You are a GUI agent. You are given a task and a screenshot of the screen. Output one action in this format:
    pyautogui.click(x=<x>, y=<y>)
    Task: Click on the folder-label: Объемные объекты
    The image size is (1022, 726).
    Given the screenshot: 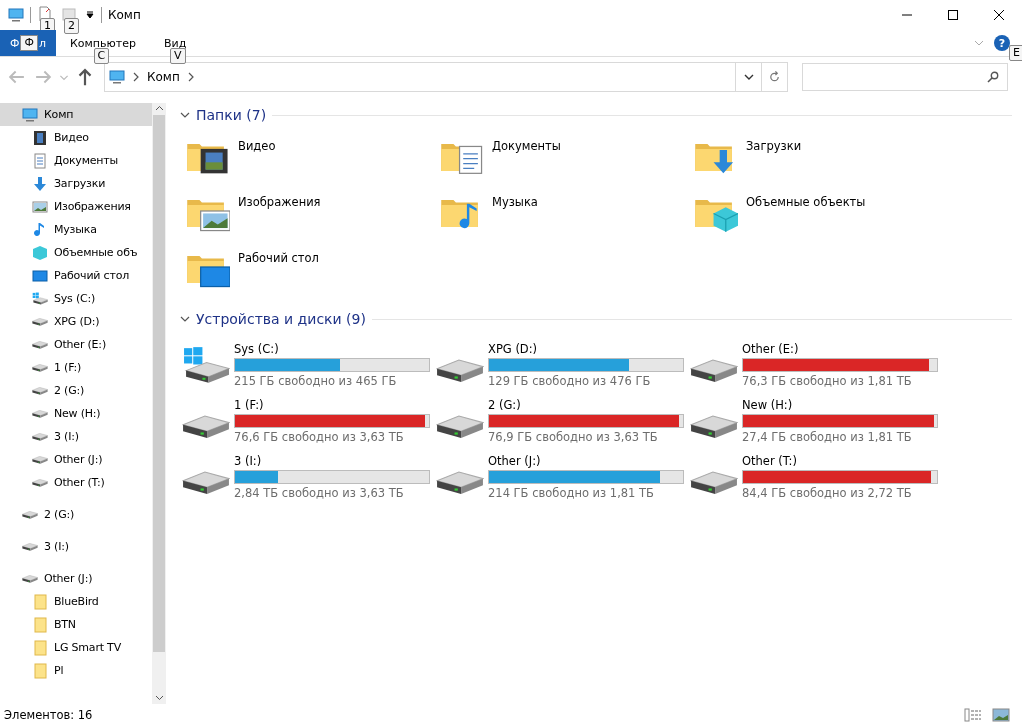 What is the action you would take?
    pyautogui.click(x=806, y=202)
    